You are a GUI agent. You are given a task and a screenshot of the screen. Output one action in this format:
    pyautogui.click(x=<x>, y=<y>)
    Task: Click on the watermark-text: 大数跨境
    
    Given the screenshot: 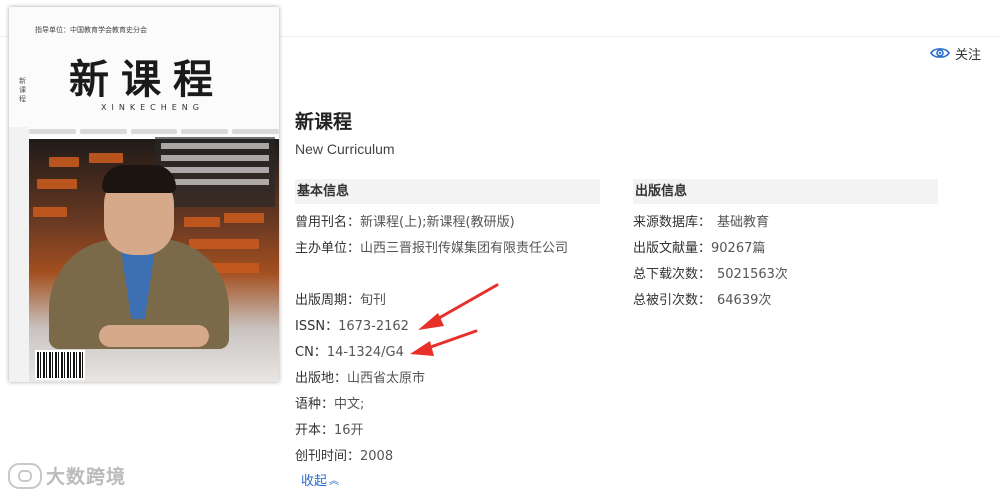 What is the action you would take?
    pyautogui.click(x=86, y=477)
    